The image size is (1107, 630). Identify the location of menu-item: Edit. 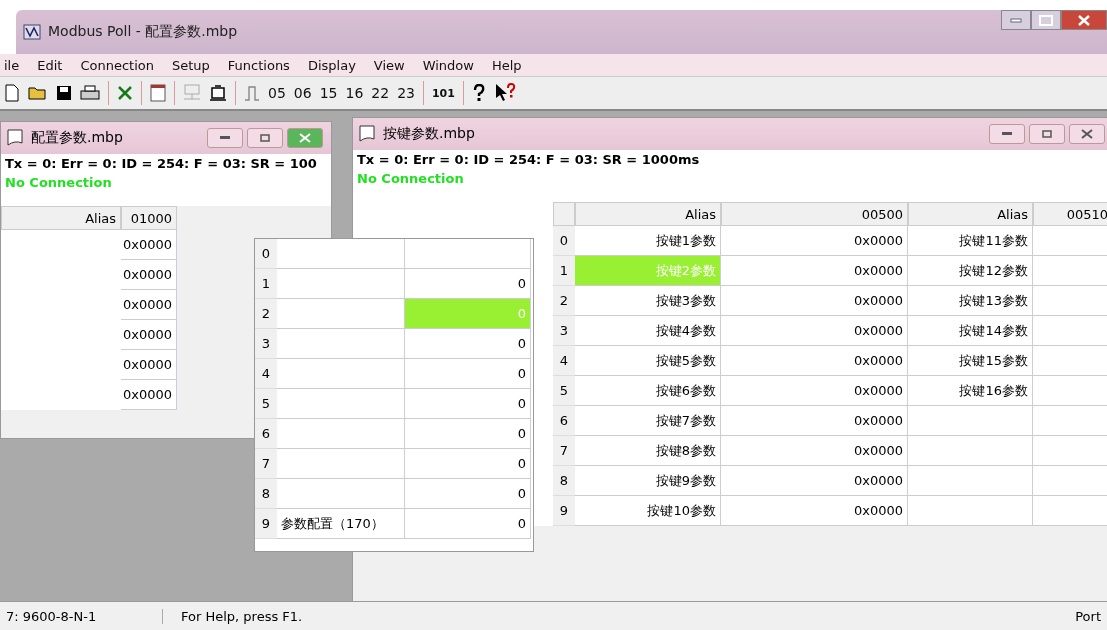
(50, 65).